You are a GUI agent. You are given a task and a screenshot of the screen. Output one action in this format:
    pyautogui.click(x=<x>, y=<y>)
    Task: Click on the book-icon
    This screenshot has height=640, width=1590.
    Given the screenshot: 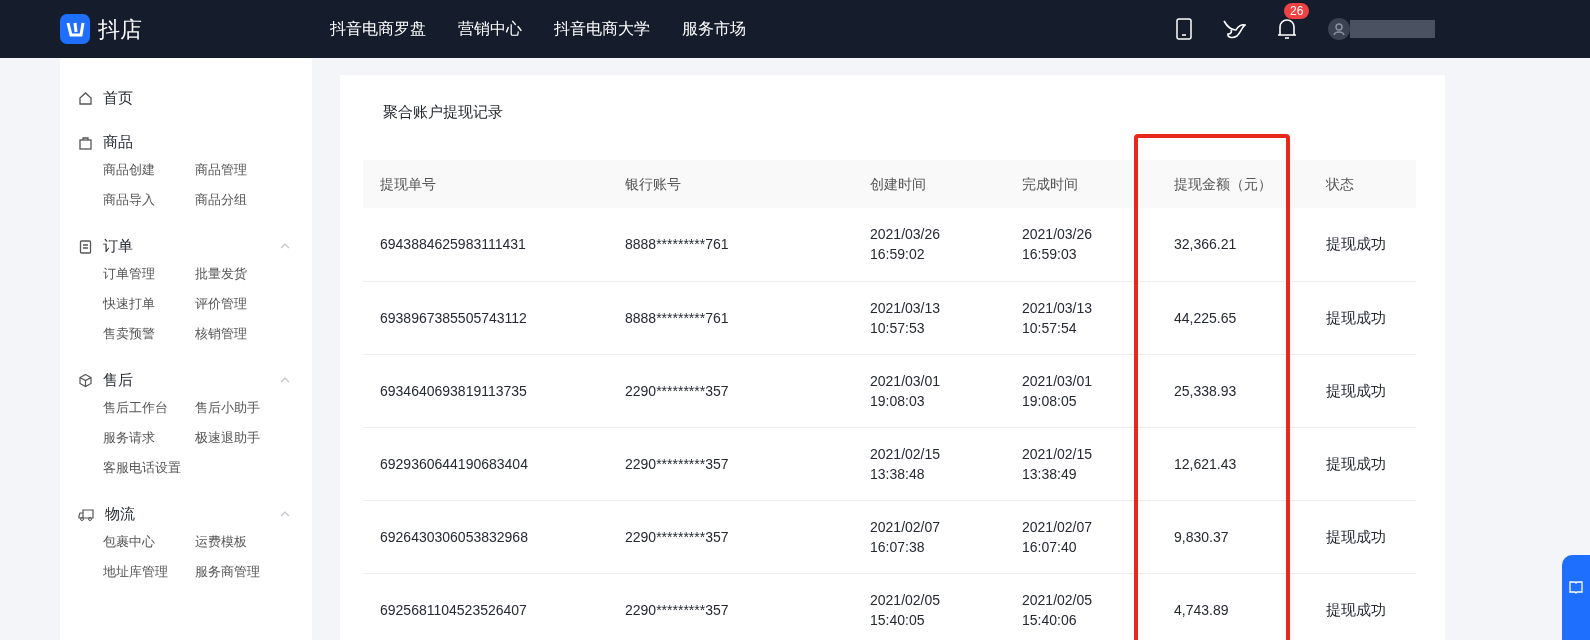 What is the action you would take?
    pyautogui.click(x=1576, y=587)
    